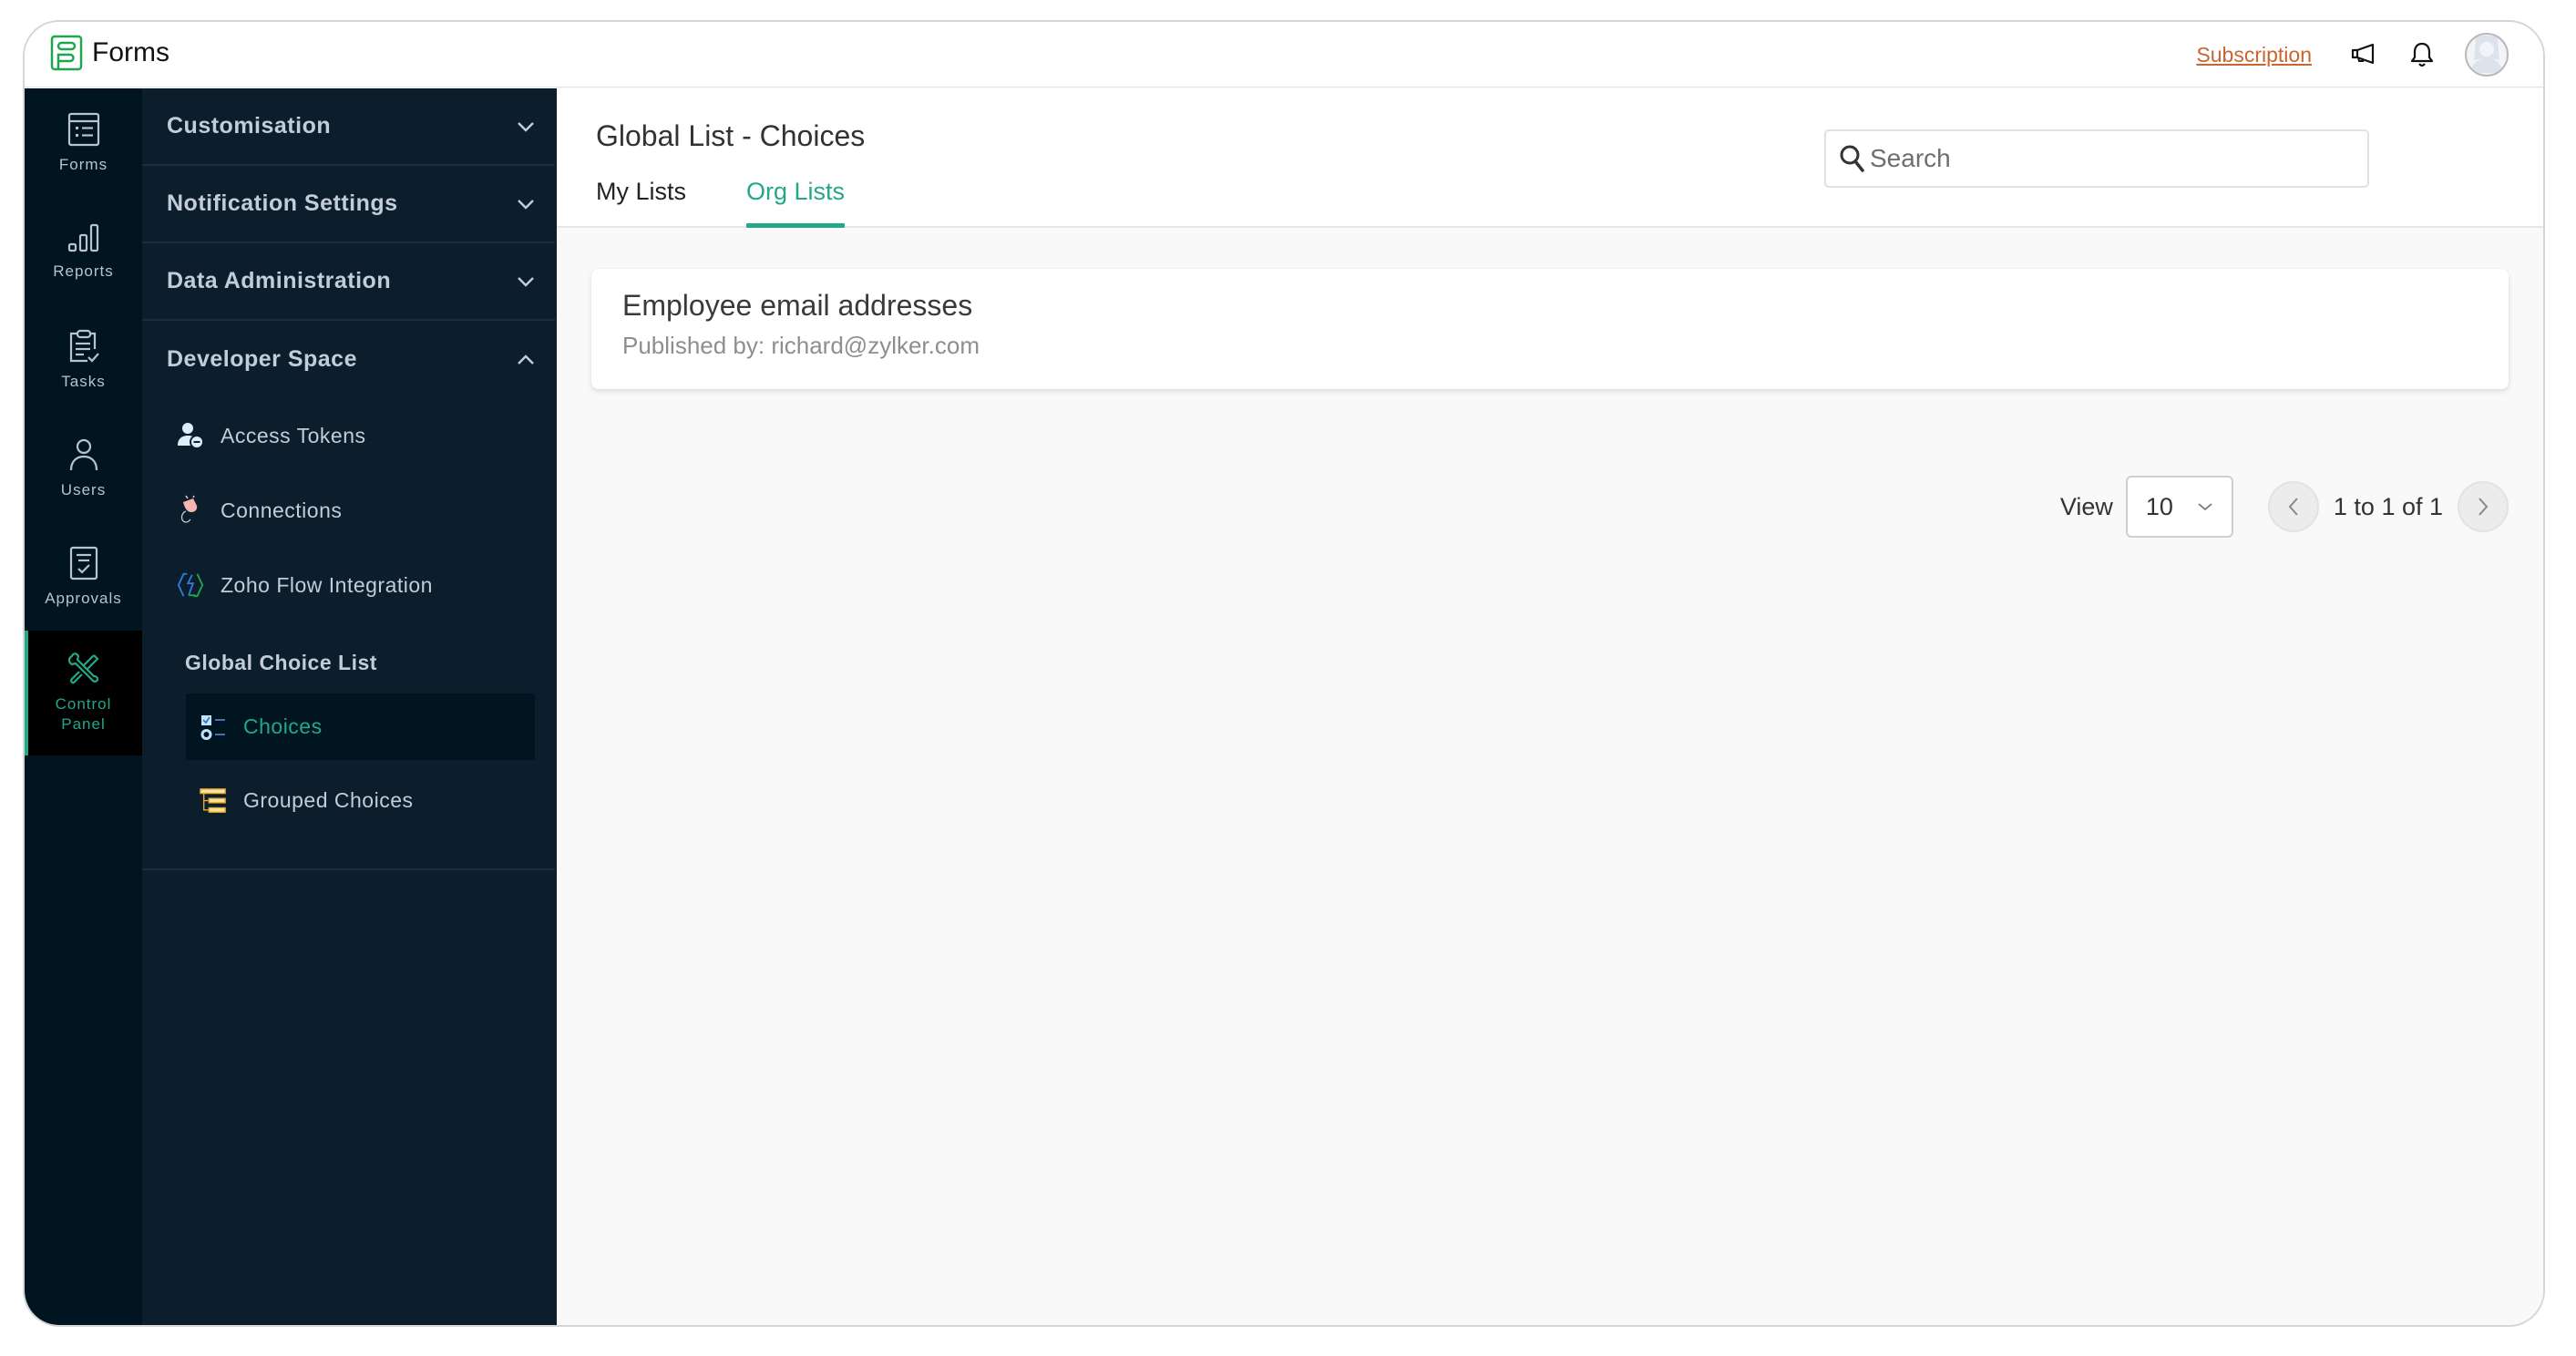 The image size is (2576, 1356). What do you see at coordinates (2487, 55) in the screenshot?
I see `avatar` at bounding box center [2487, 55].